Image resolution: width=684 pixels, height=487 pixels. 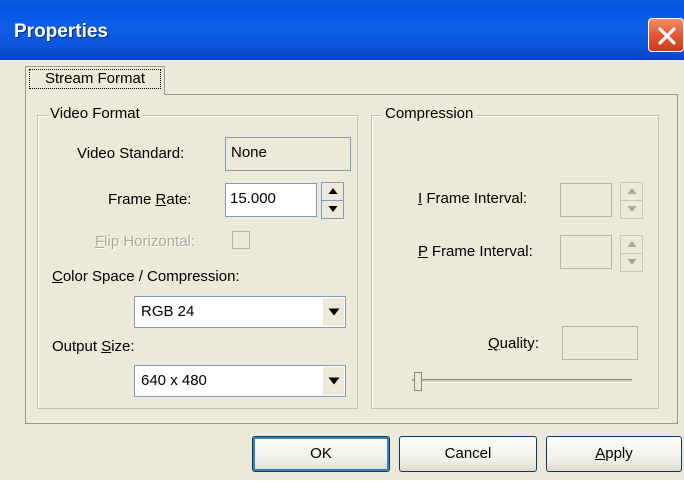 What do you see at coordinates (253, 198) in the screenshot?
I see `frame-rate-value: 15.000` at bounding box center [253, 198].